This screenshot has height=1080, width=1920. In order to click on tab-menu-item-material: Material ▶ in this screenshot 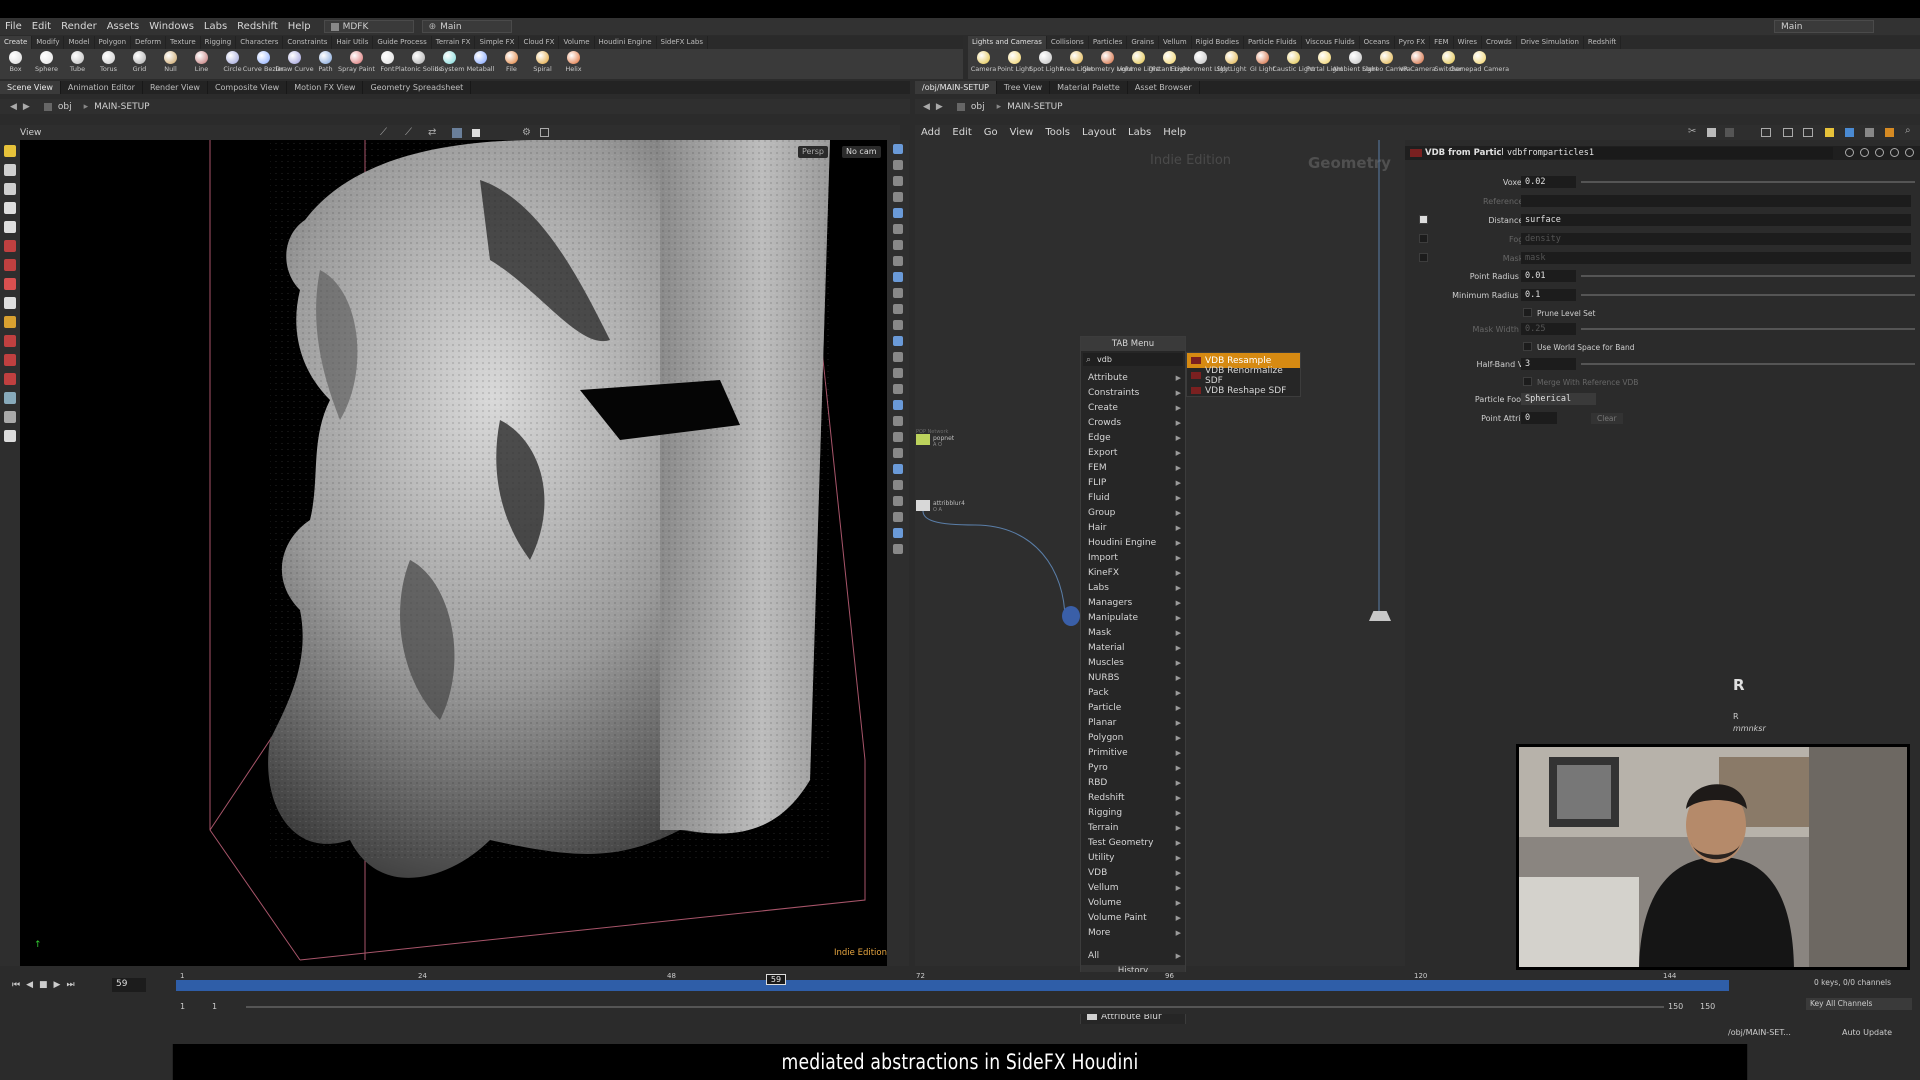, I will do `click(1133, 647)`.